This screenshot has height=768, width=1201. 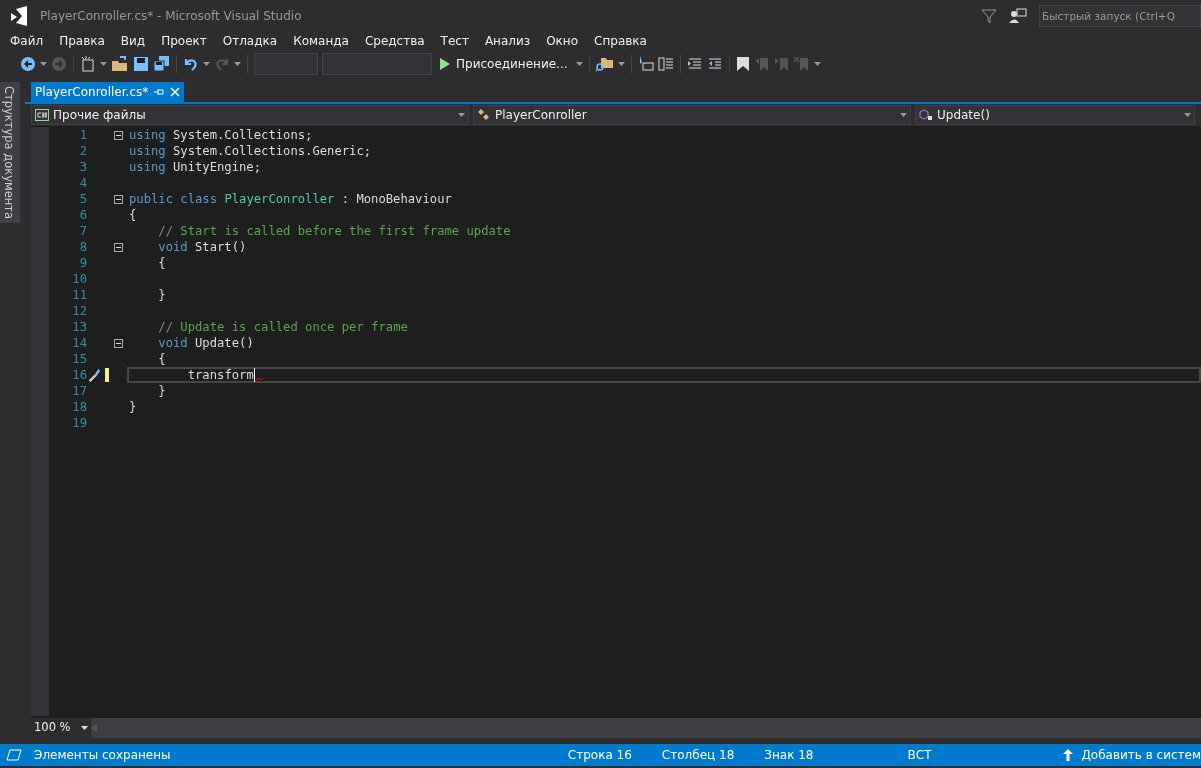 What do you see at coordinates (1120, 16) in the screenshot?
I see `quick-launch-field: Быстрый запуск (Ctrl+Q` at bounding box center [1120, 16].